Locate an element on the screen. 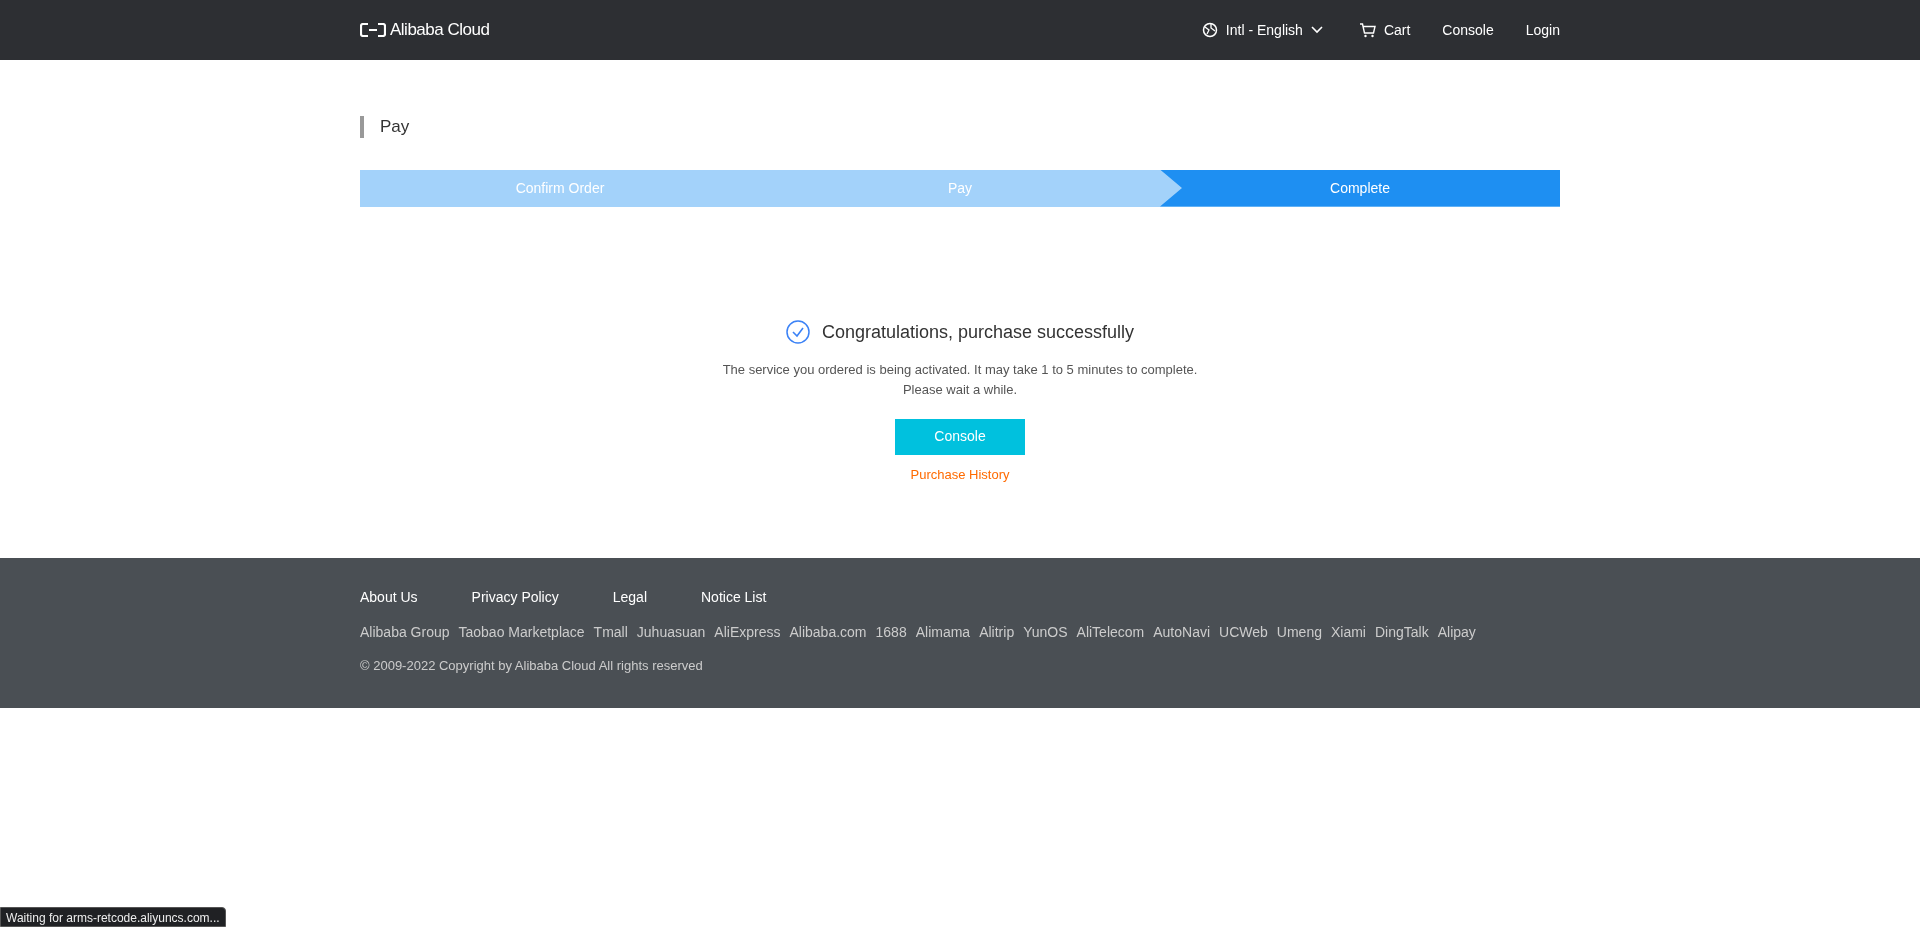  site-link: Alibaba Group is located at coordinates (405, 632).